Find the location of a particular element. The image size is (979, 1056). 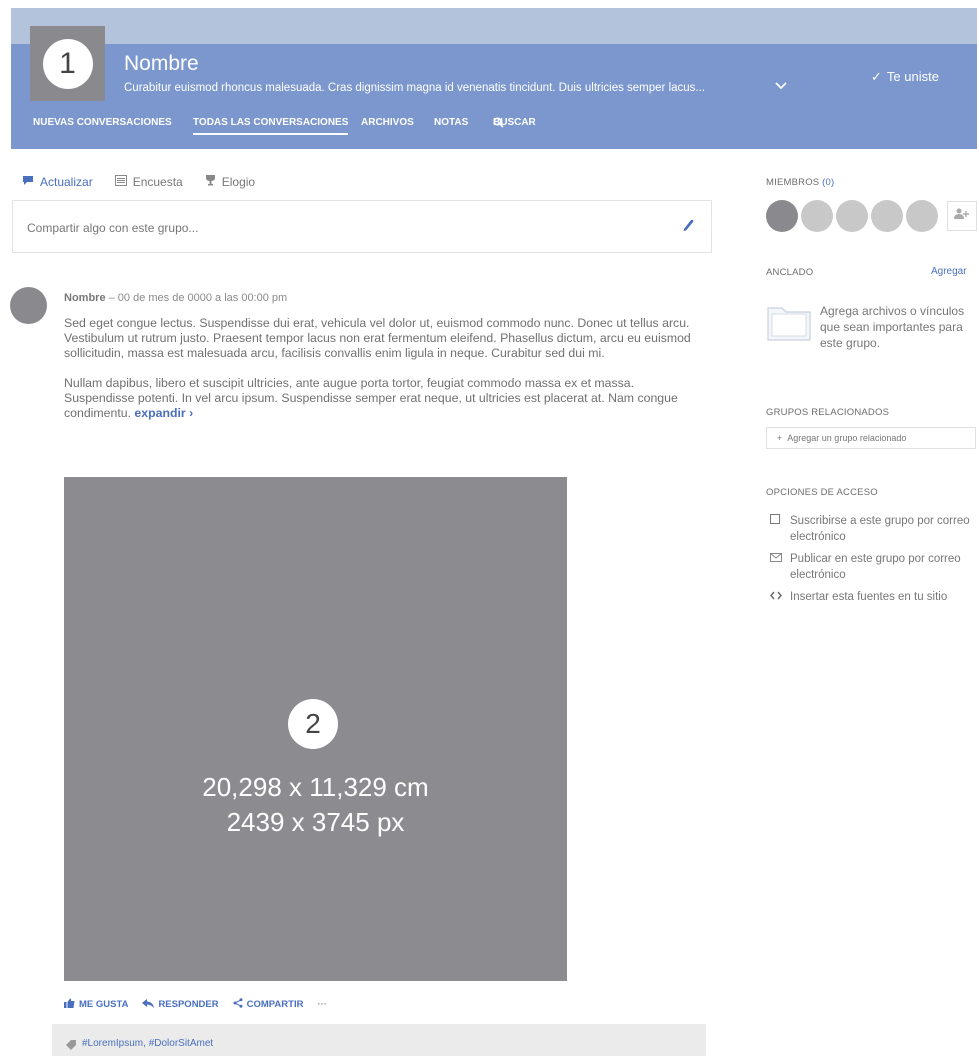

access-option-embed: Insertar esta fuentes en tu sitio is located at coordinates (872, 597).